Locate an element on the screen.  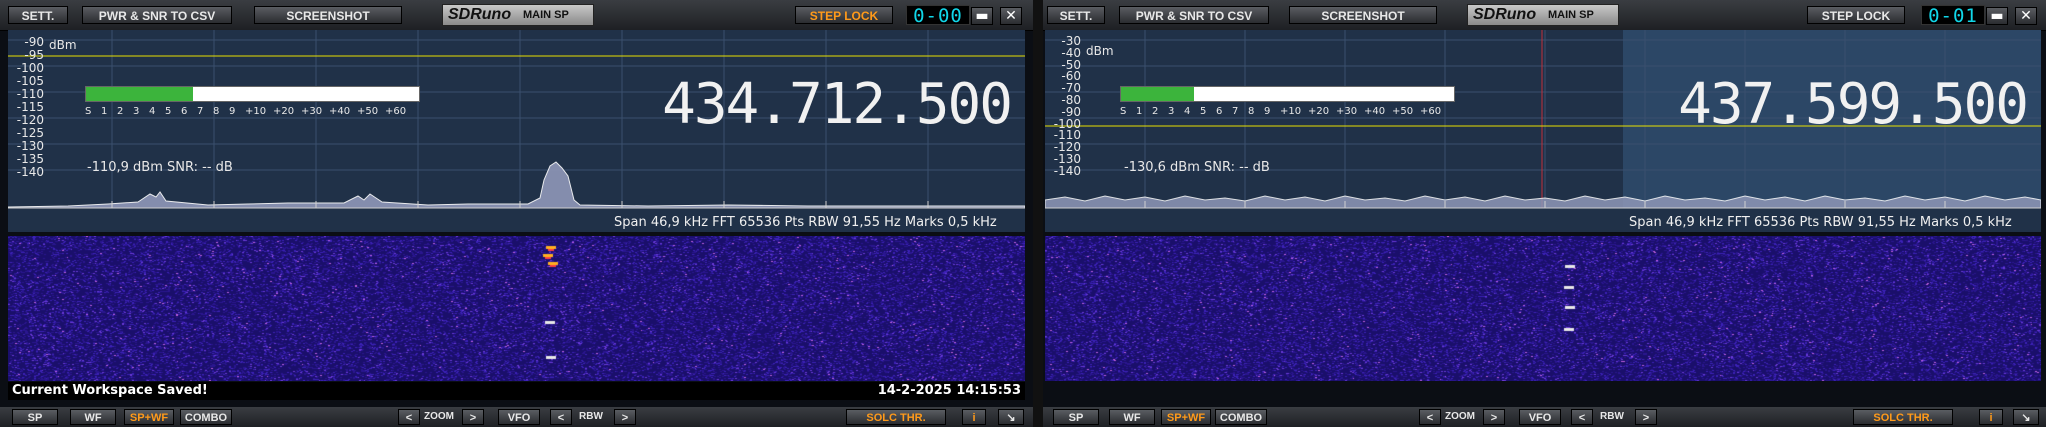
s-meter-scale-tick: 4 is located at coordinates (1187, 111).